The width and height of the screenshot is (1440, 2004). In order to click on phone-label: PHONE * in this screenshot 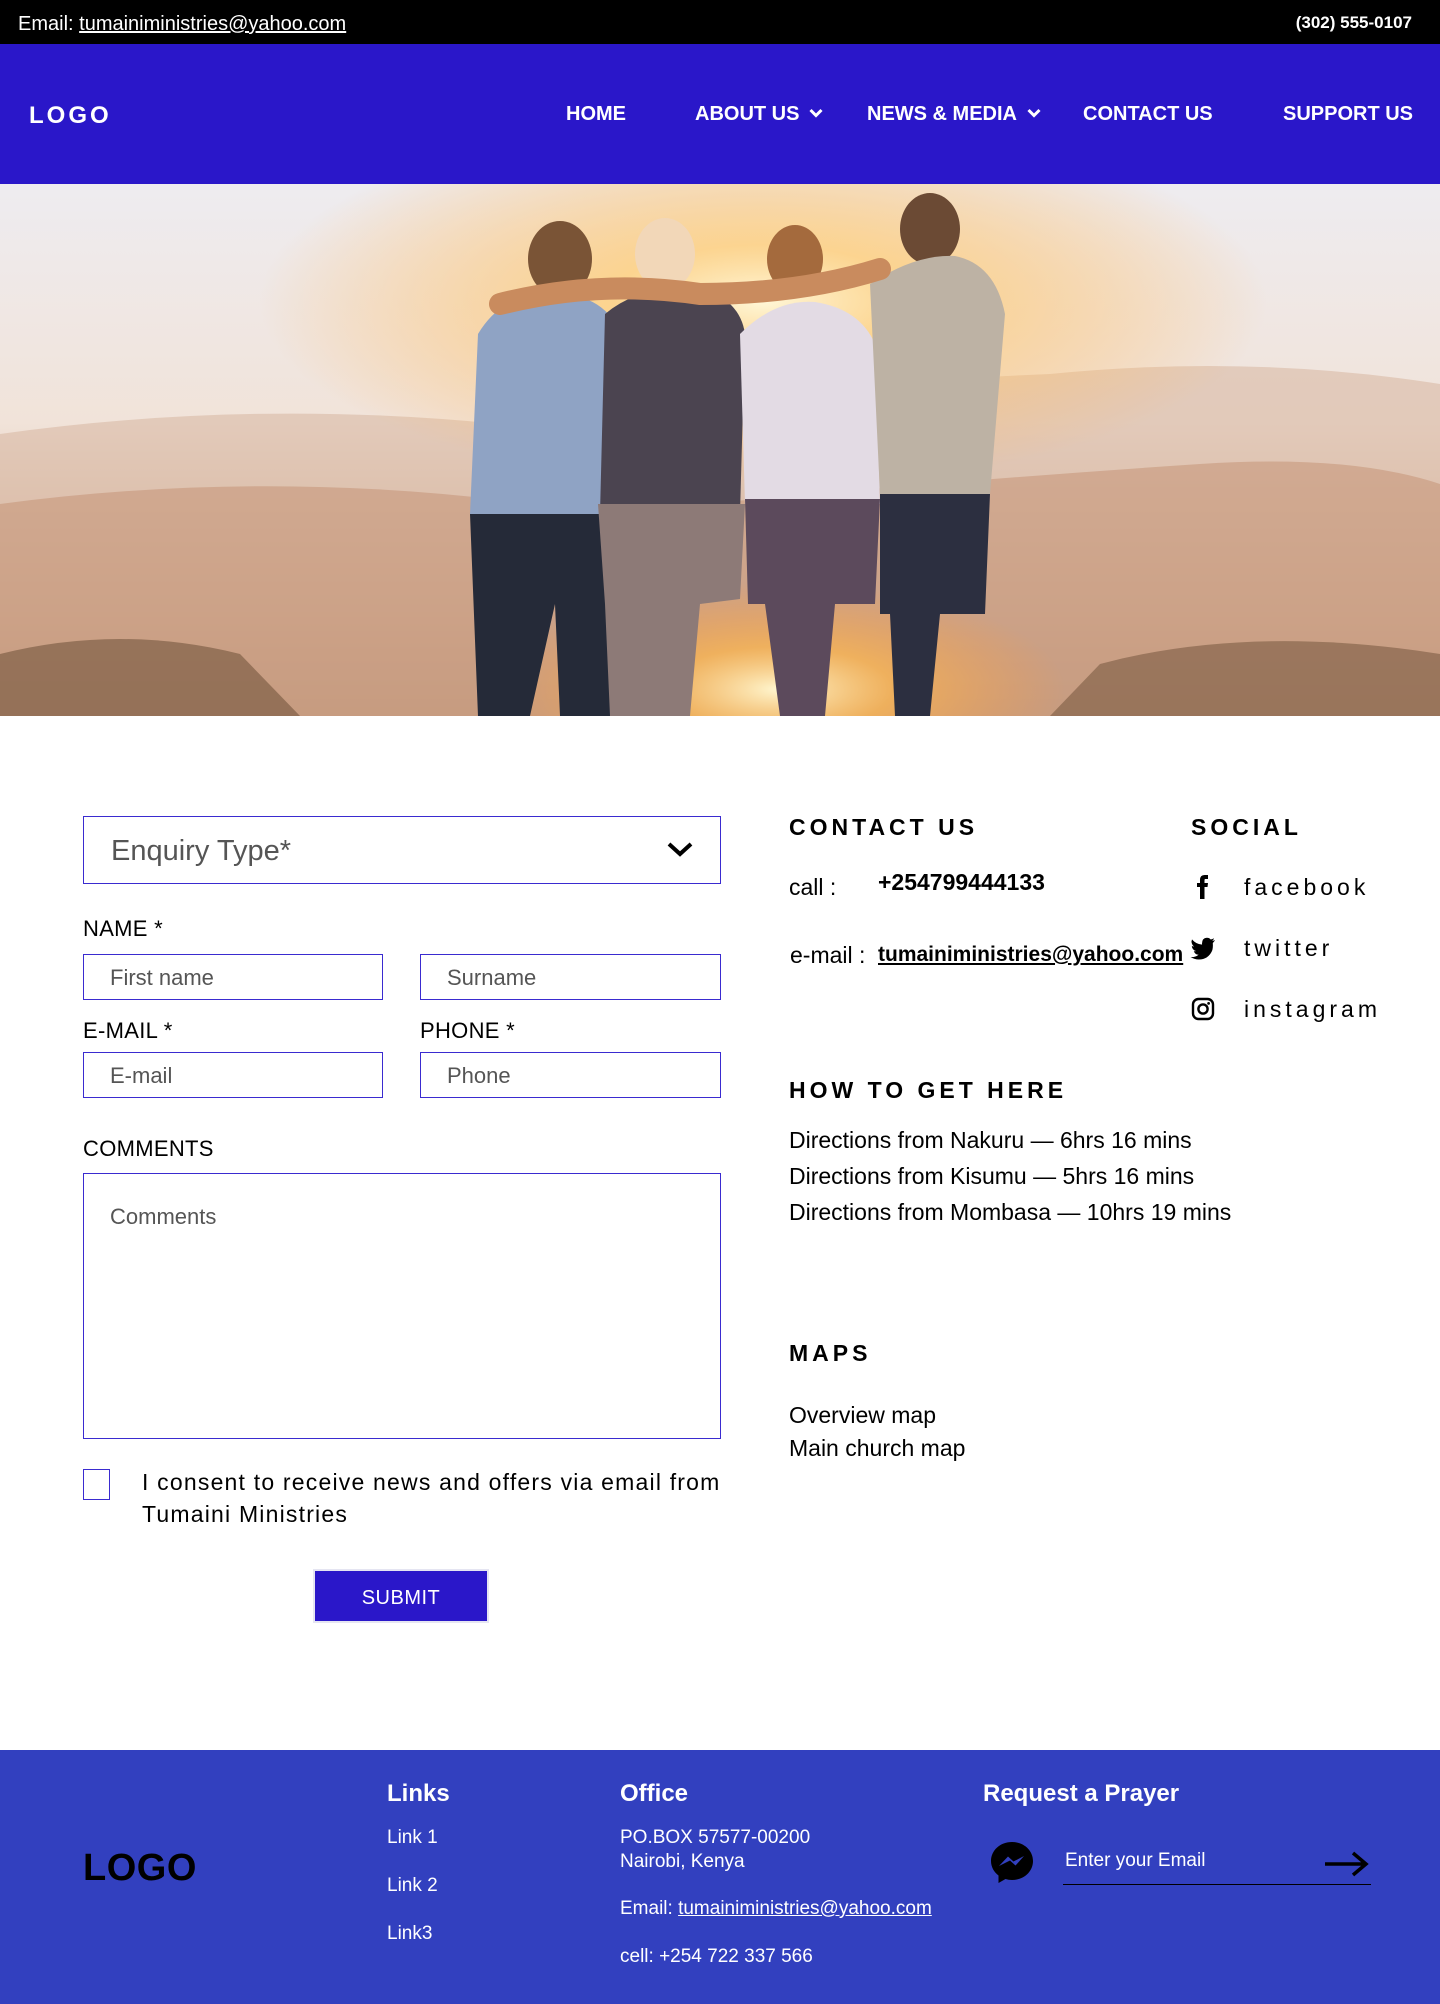, I will do `click(468, 1030)`.